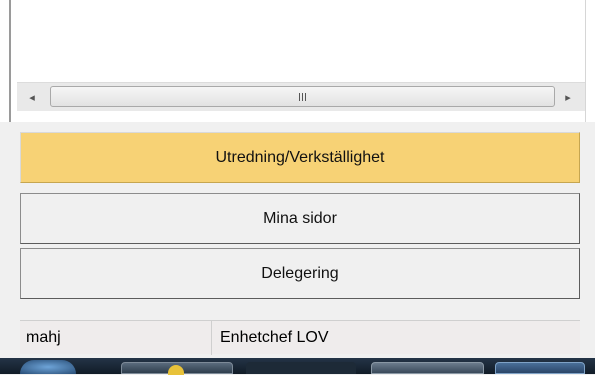 Image resolution: width=595 pixels, height=375 pixels. I want to click on start-button-icon, so click(48, 367).